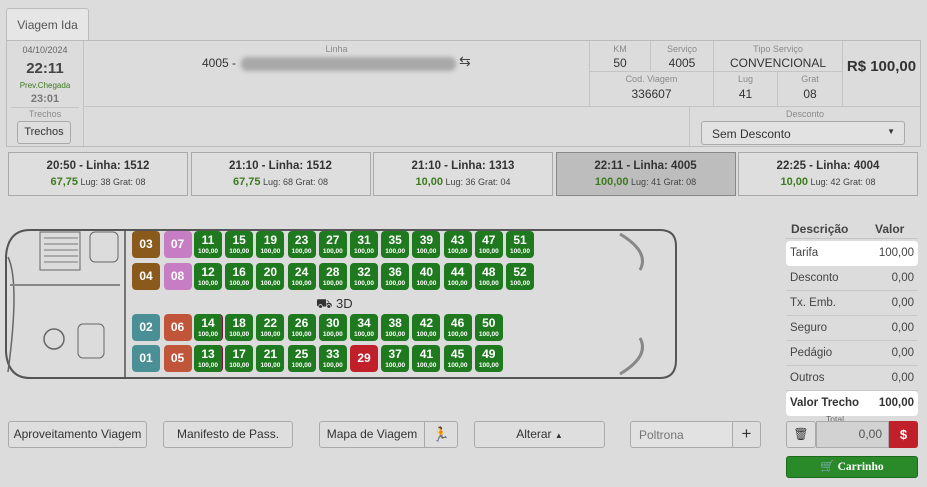 This screenshot has height=487, width=927. Describe the element at coordinates (364, 240) in the screenshot. I see `seat-number: 31` at that location.